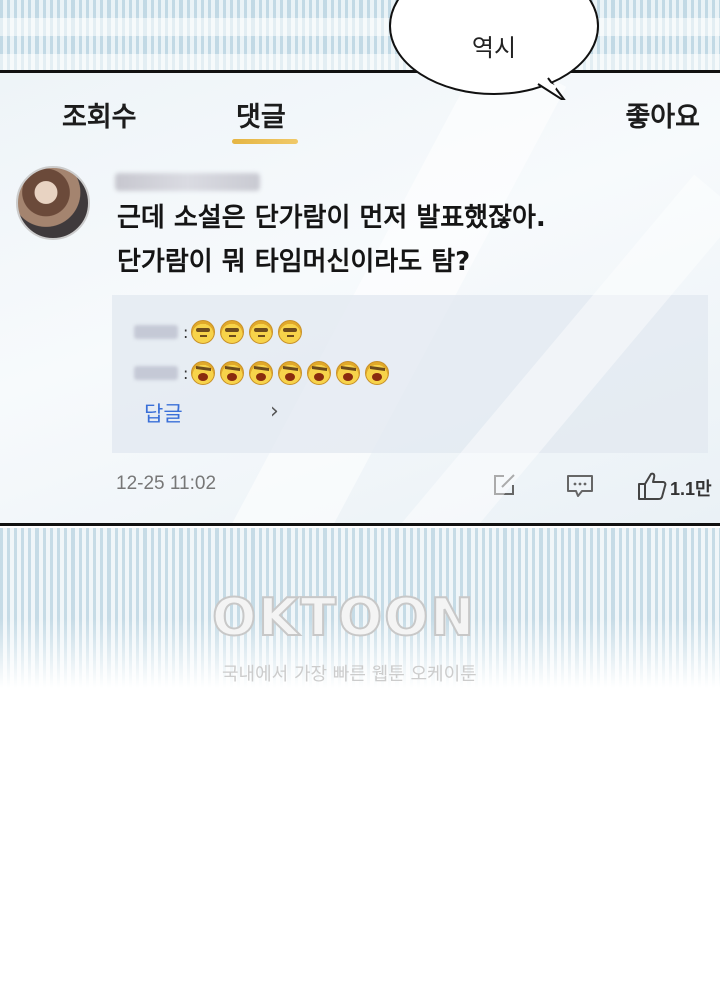 Image resolution: width=720 pixels, height=1000 pixels. Describe the element at coordinates (505, 485) in the screenshot. I see `share-edit-icon` at that location.